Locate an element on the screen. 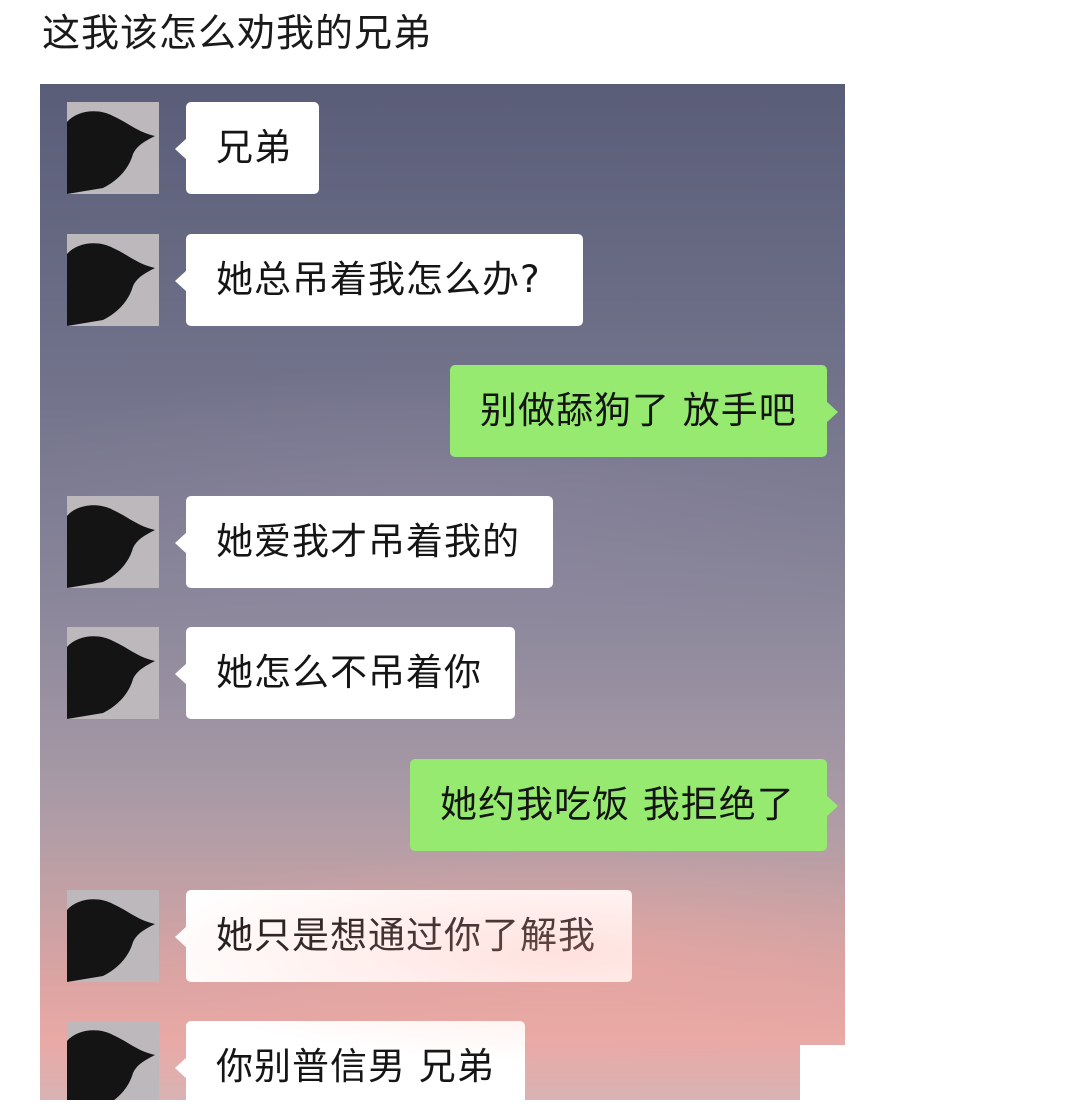 This screenshot has height=1113, width=1080. message-bubble-incoming: 你别普信男 兄弟 is located at coordinates (350, 1060).